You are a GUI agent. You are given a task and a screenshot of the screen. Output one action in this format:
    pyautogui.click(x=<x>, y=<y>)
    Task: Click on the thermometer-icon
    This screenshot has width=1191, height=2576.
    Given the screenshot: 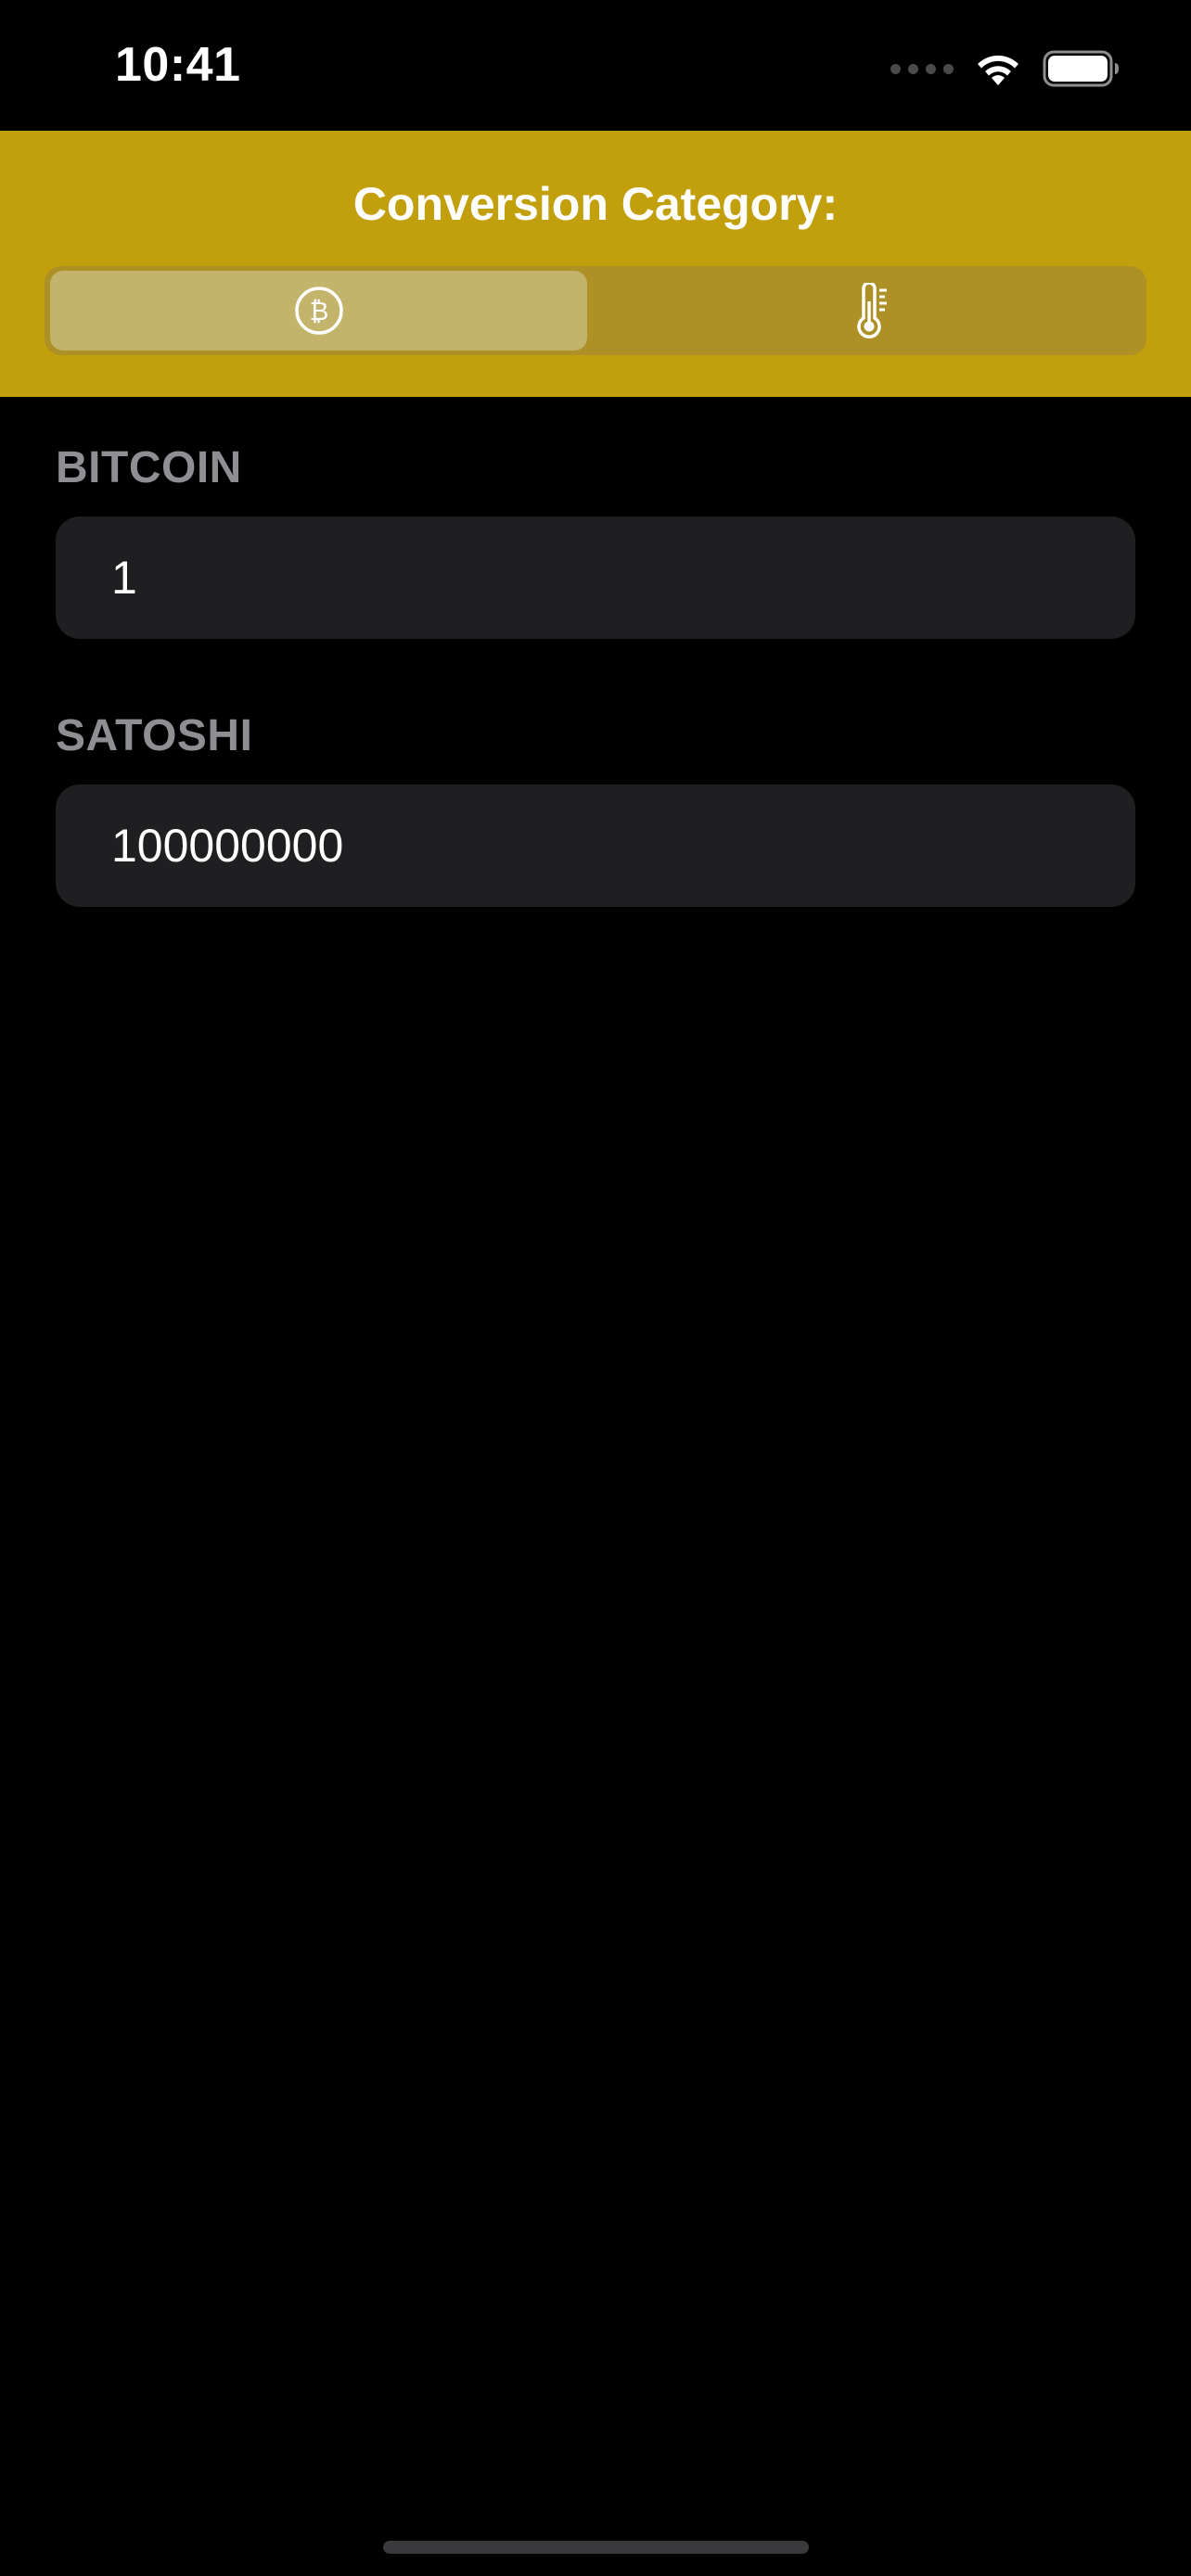 What is the action you would take?
    pyautogui.click(x=871, y=311)
    